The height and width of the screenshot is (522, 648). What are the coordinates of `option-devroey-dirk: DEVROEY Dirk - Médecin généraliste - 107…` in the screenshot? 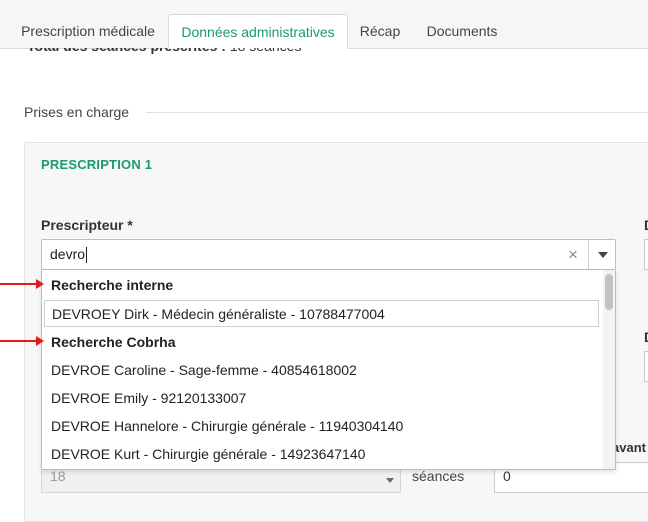 It's located at (321, 313).